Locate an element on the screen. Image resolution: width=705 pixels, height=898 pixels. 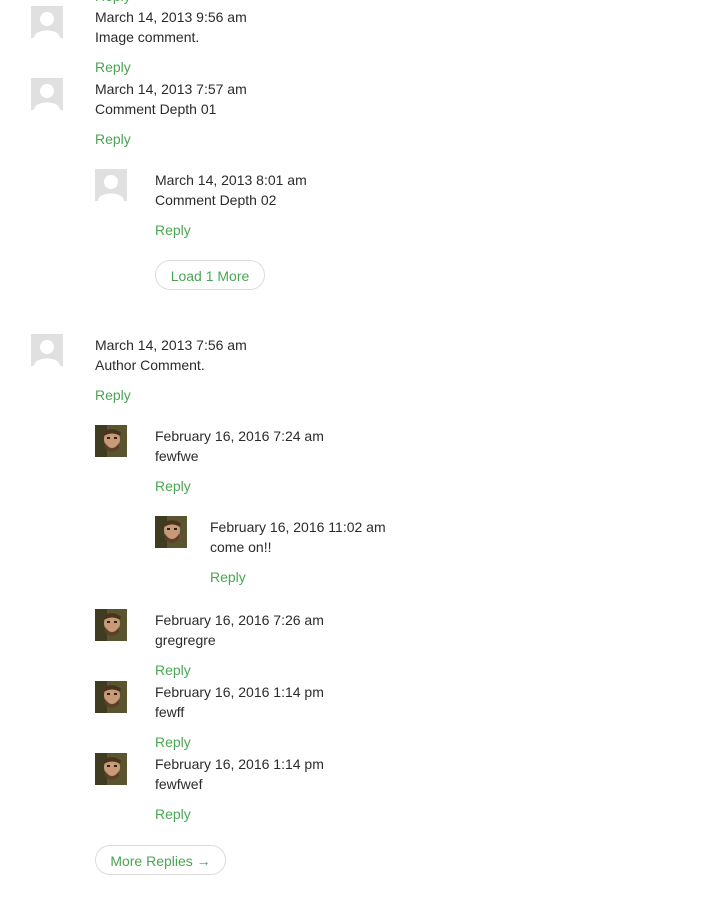
comment-date: February 16, 2016 11:02 am is located at coordinates (298, 527).